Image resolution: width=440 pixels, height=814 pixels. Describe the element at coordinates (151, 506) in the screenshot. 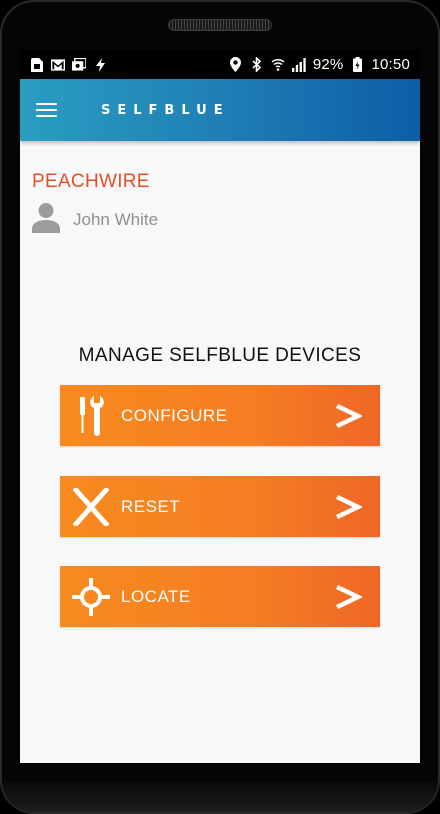

I see `reset-label: RESET` at that location.